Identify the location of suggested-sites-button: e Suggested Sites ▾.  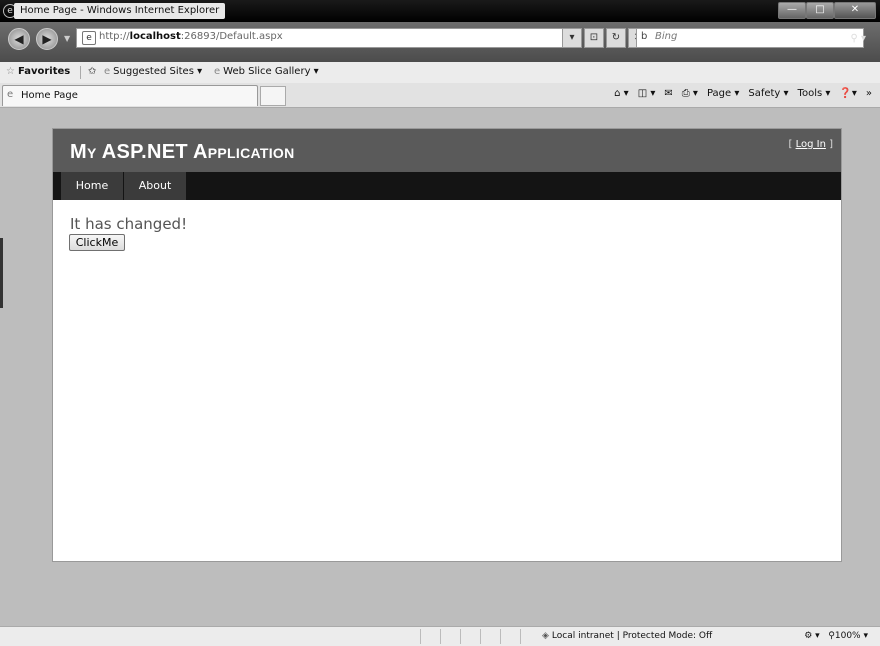
(153, 71).